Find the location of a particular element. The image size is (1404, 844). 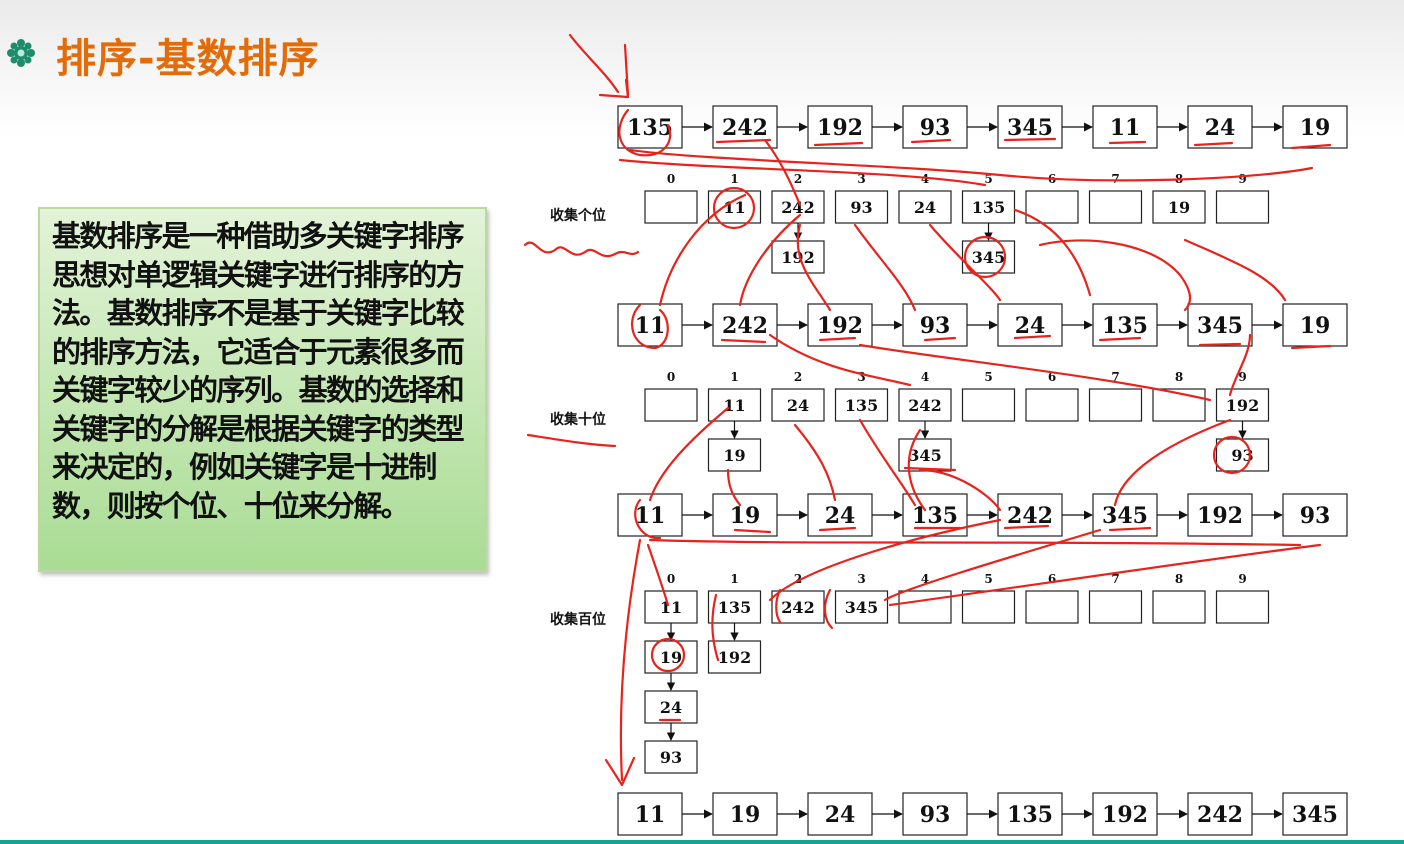

bottom-accent-bar is located at coordinates (702, 842).